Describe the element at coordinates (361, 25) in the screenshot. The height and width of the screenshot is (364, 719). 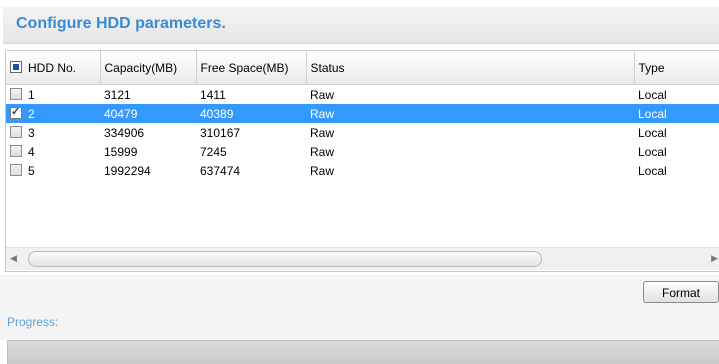
I see `page-header: Configure HDD parameters.` at that location.